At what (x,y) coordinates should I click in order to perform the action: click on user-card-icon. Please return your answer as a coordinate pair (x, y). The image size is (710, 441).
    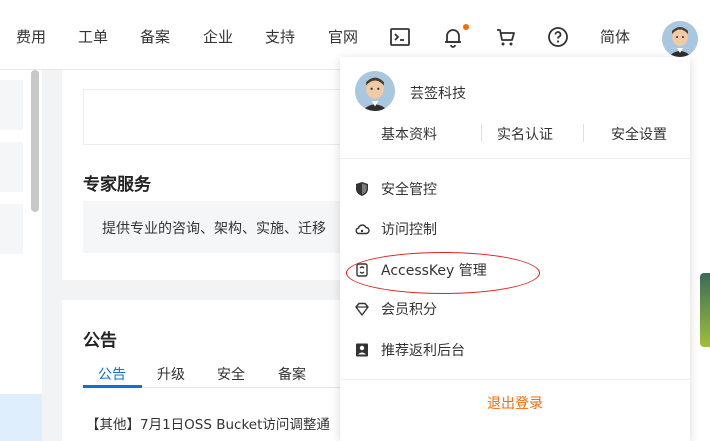
    Looking at the image, I should click on (362, 350).